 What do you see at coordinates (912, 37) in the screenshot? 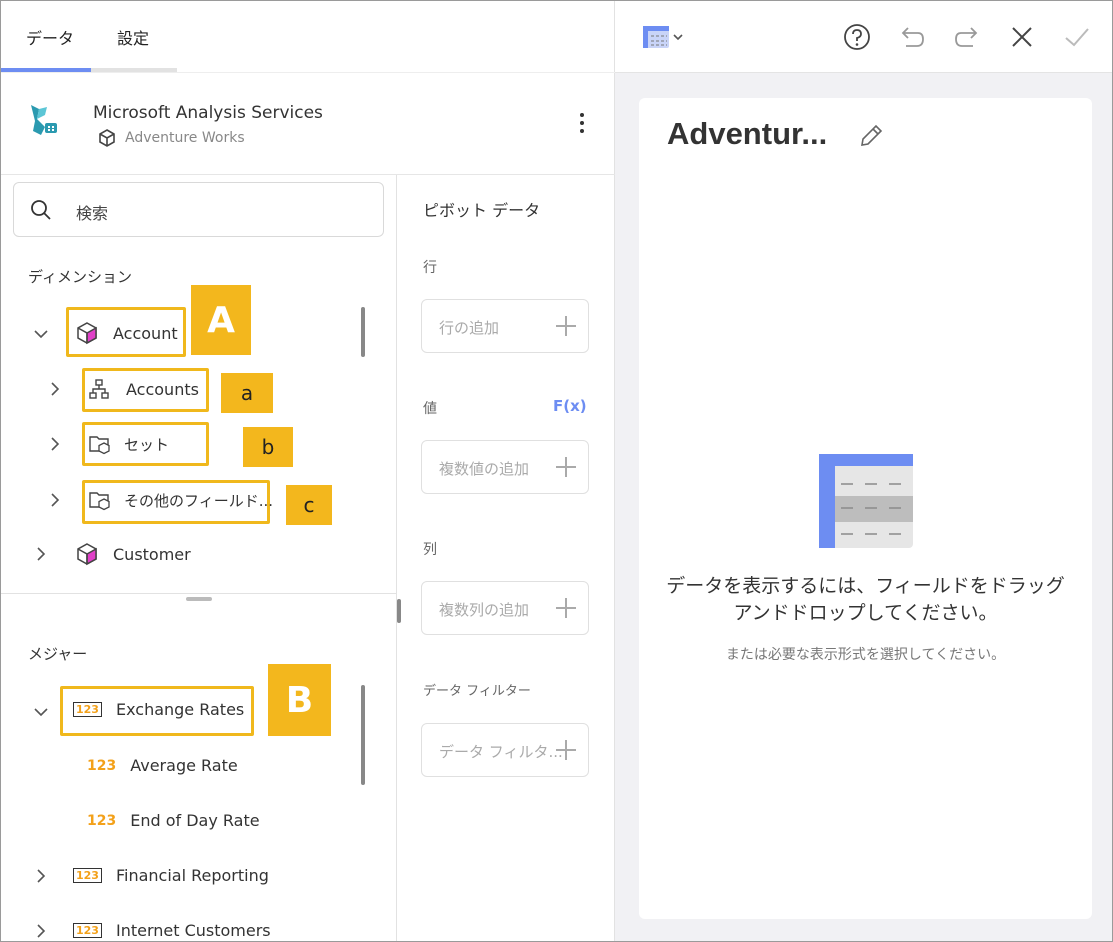
I see `undo-icon` at bounding box center [912, 37].